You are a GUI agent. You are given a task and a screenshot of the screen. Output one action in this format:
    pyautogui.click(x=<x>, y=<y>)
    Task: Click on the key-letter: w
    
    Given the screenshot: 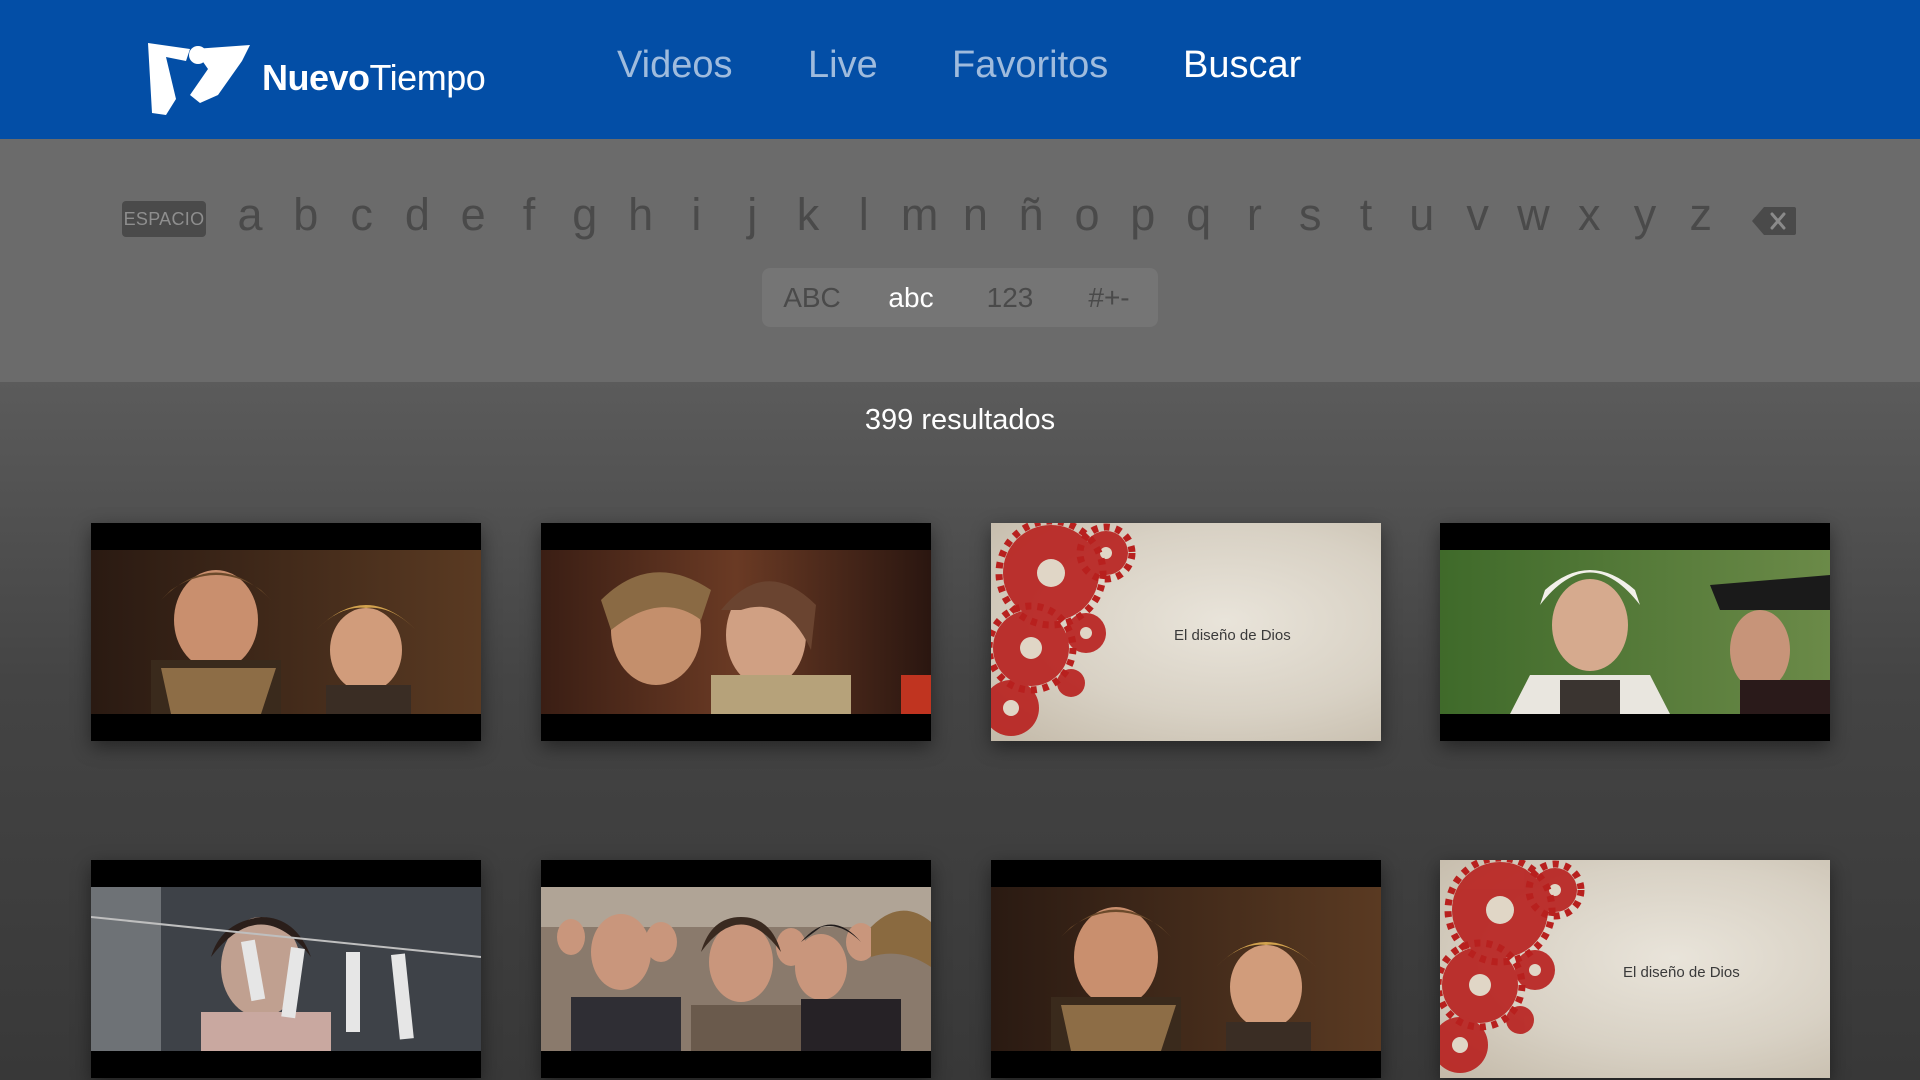 What is the action you would take?
    pyautogui.click(x=1533, y=215)
    